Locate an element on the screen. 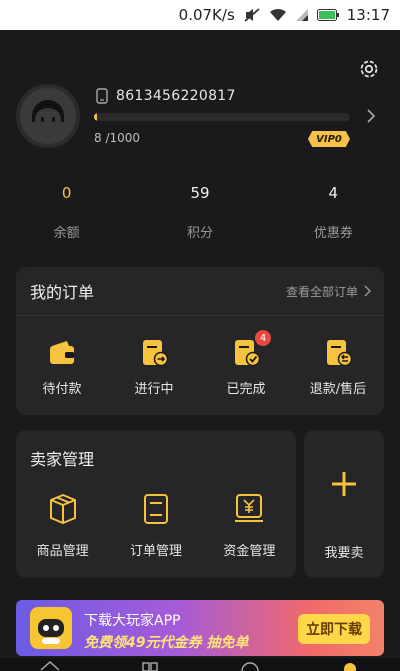 This screenshot has width=400, height=671. download-app-banner: 下载大玩家APP 免费领49元代金券 抽免单 立即下载 is located at coordinates (200, 628).